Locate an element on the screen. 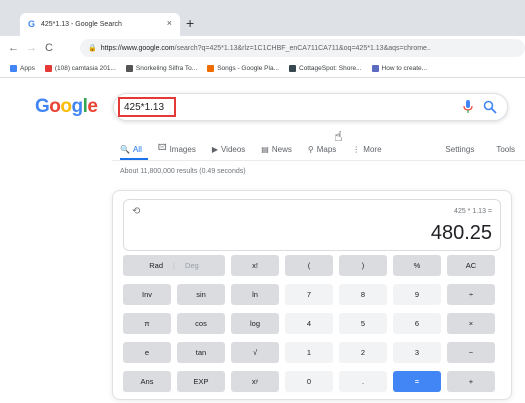 The height and width of the screenshot is (403, 525). calc-key: 6 is located at coordinates (417, 323).